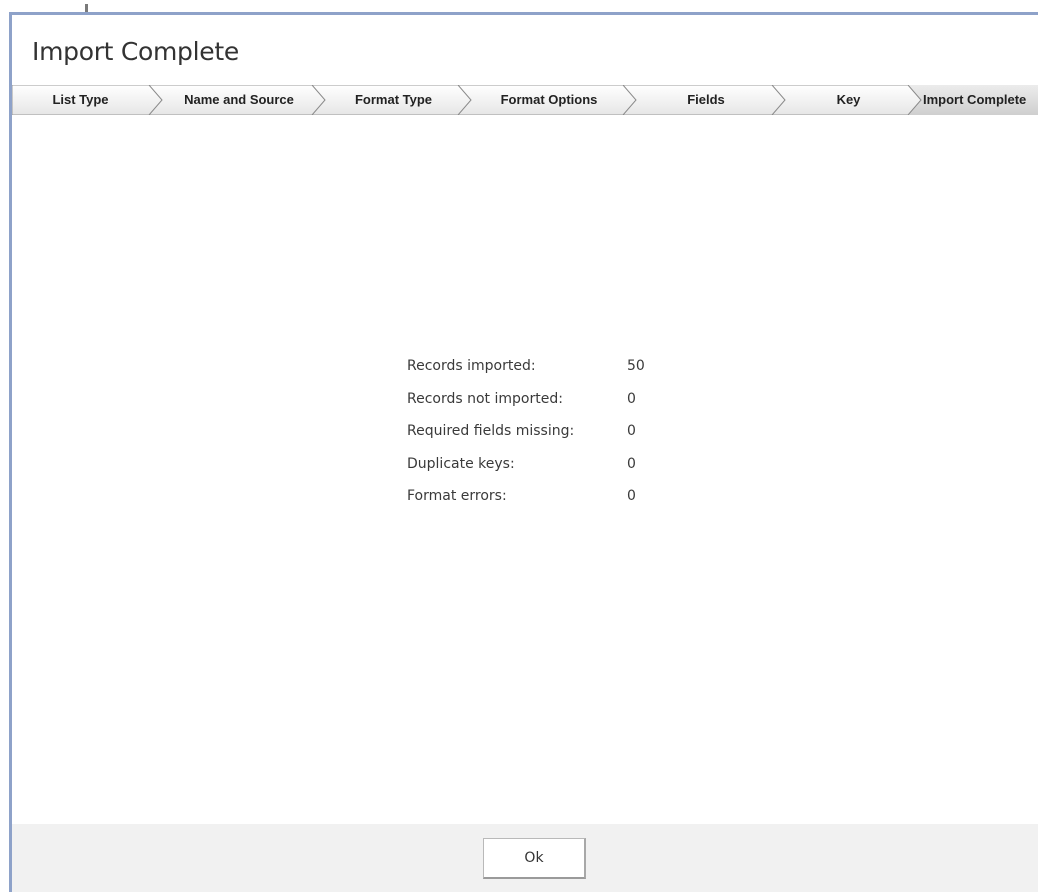 The image size is (1038, 892). Describe the element at coordinates (549, 99) in the screenshot. I see `wizard-step-format-options: Format Options` at that location.